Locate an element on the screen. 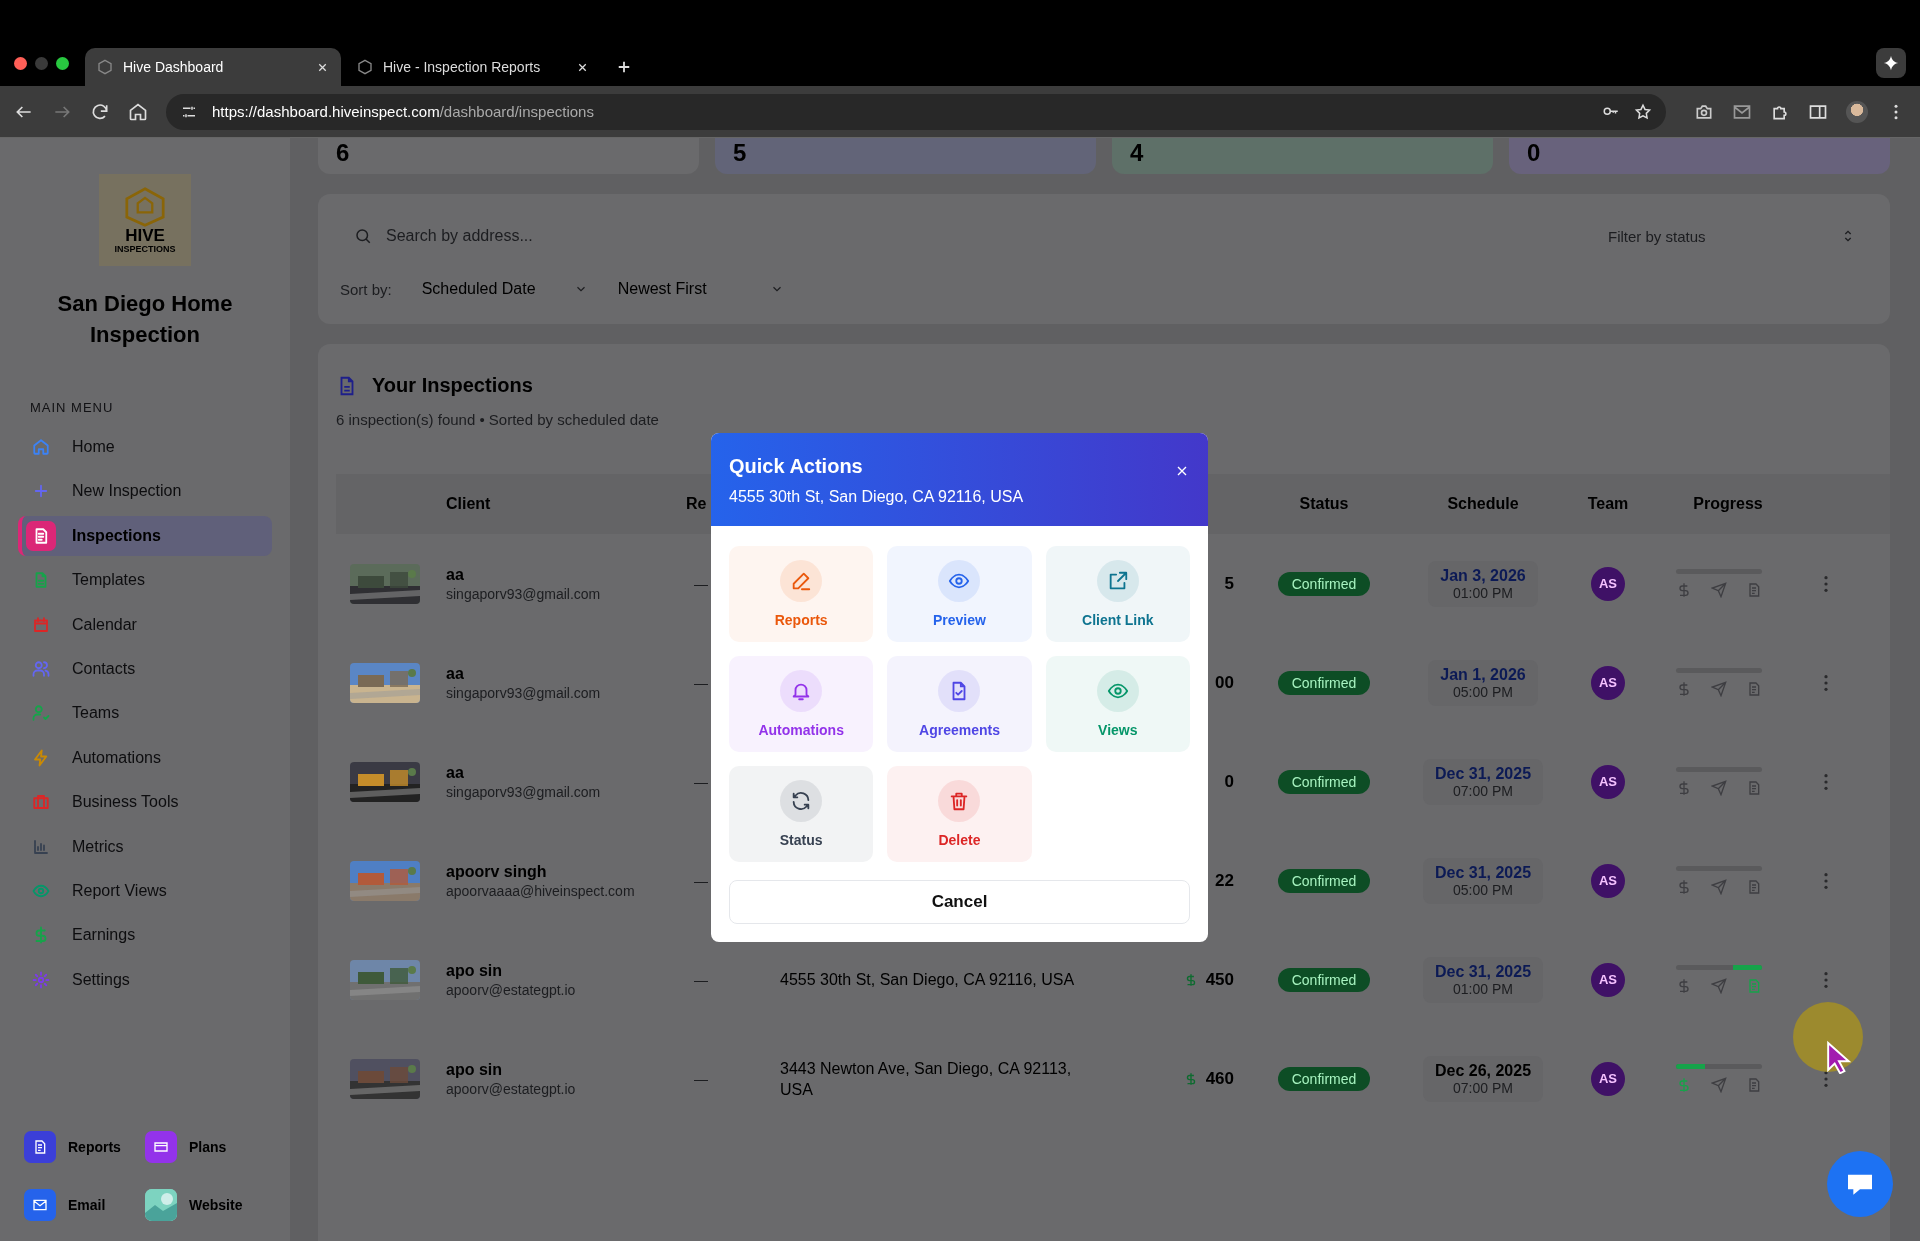  close-window-icon is located at coordinates (20, 63).